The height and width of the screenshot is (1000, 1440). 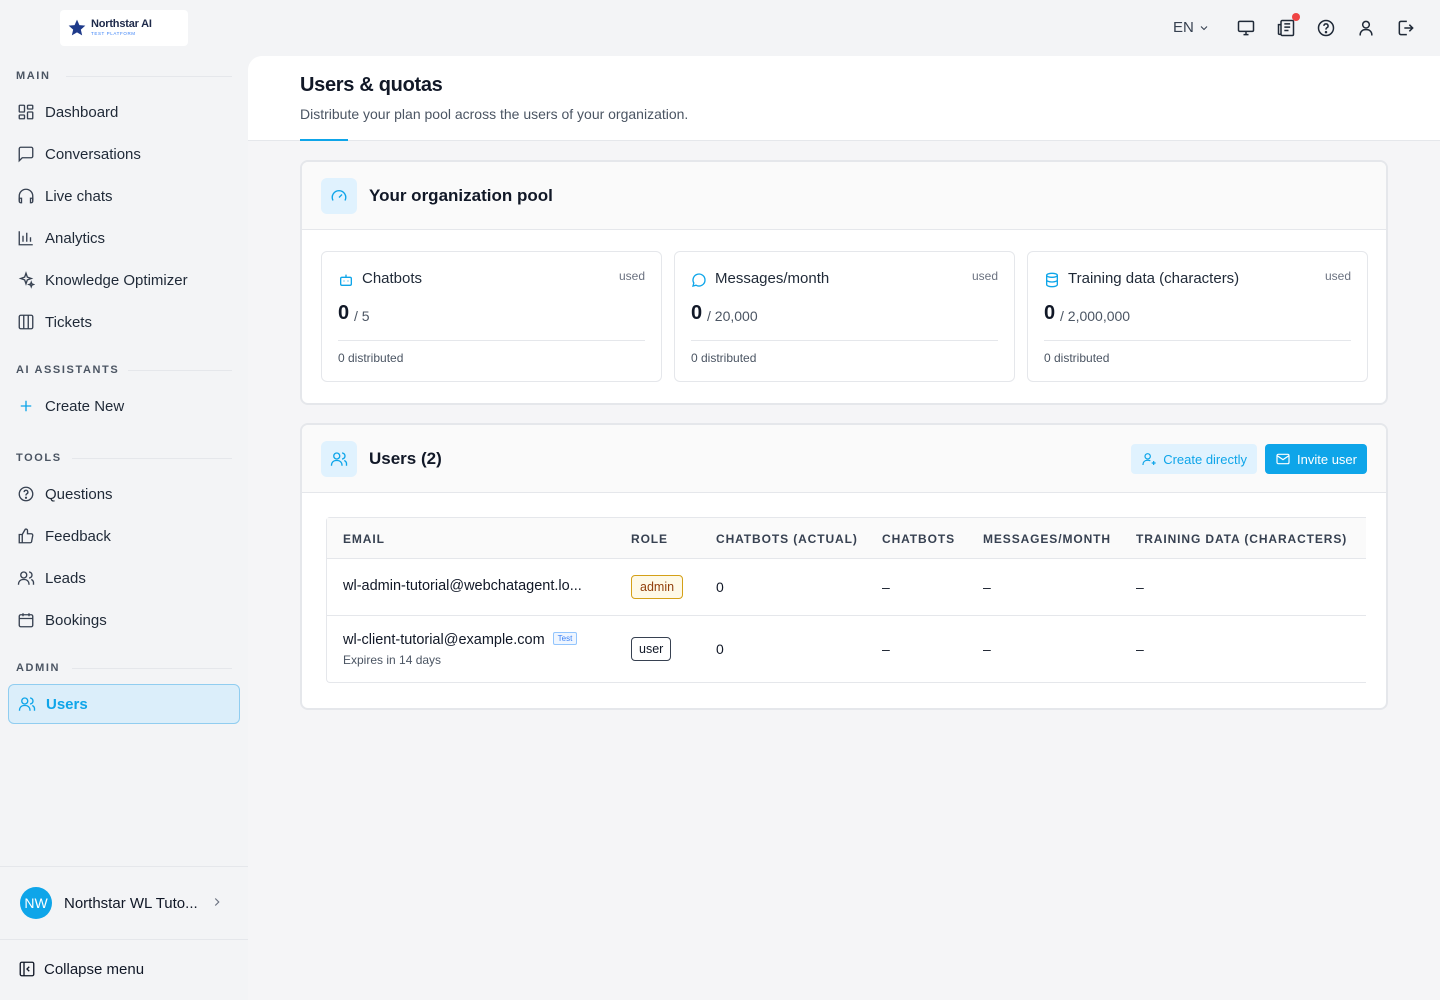 What do you see at coordinates (124, 154) in the screenshot?
I see `sidebar-item-conversations: Conversations` at bounding box center [124, 154].